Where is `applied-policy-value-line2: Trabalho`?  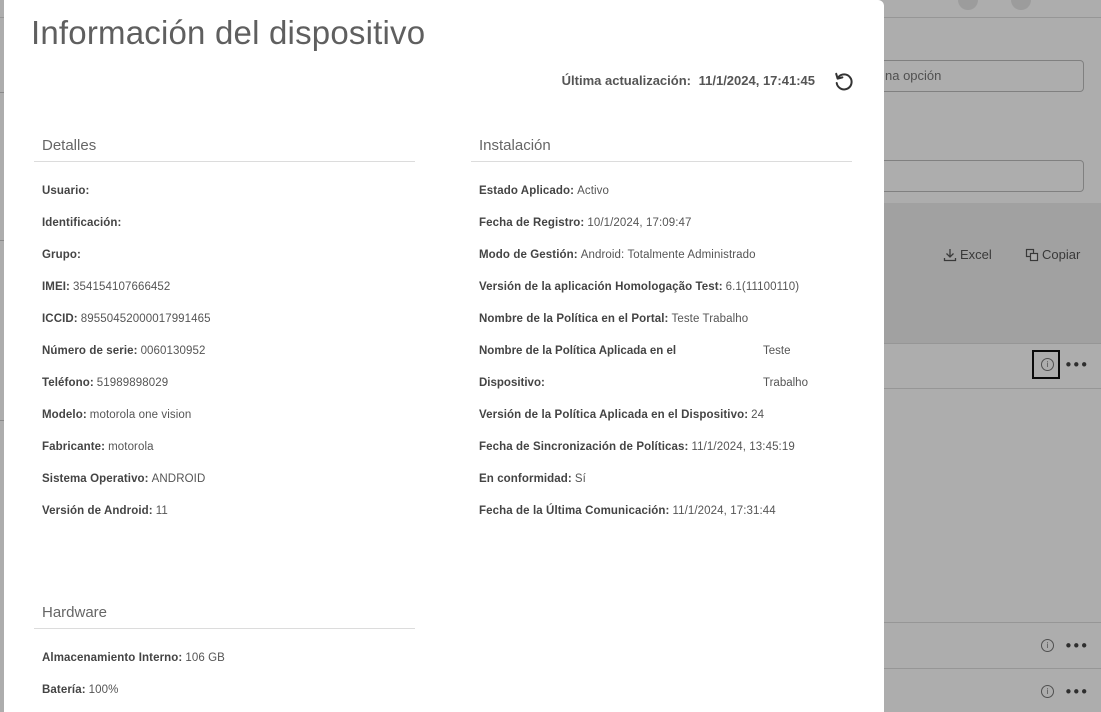
applied-policy-value-line2: Trabalho is located at coordinates (785, 383).